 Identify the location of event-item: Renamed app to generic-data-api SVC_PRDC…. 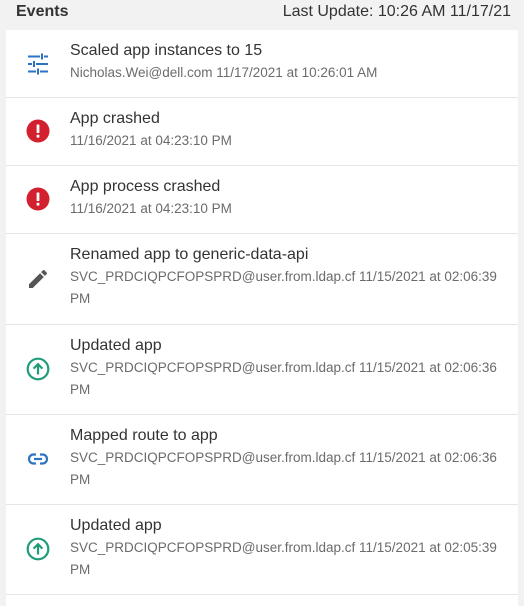
(262, 279).